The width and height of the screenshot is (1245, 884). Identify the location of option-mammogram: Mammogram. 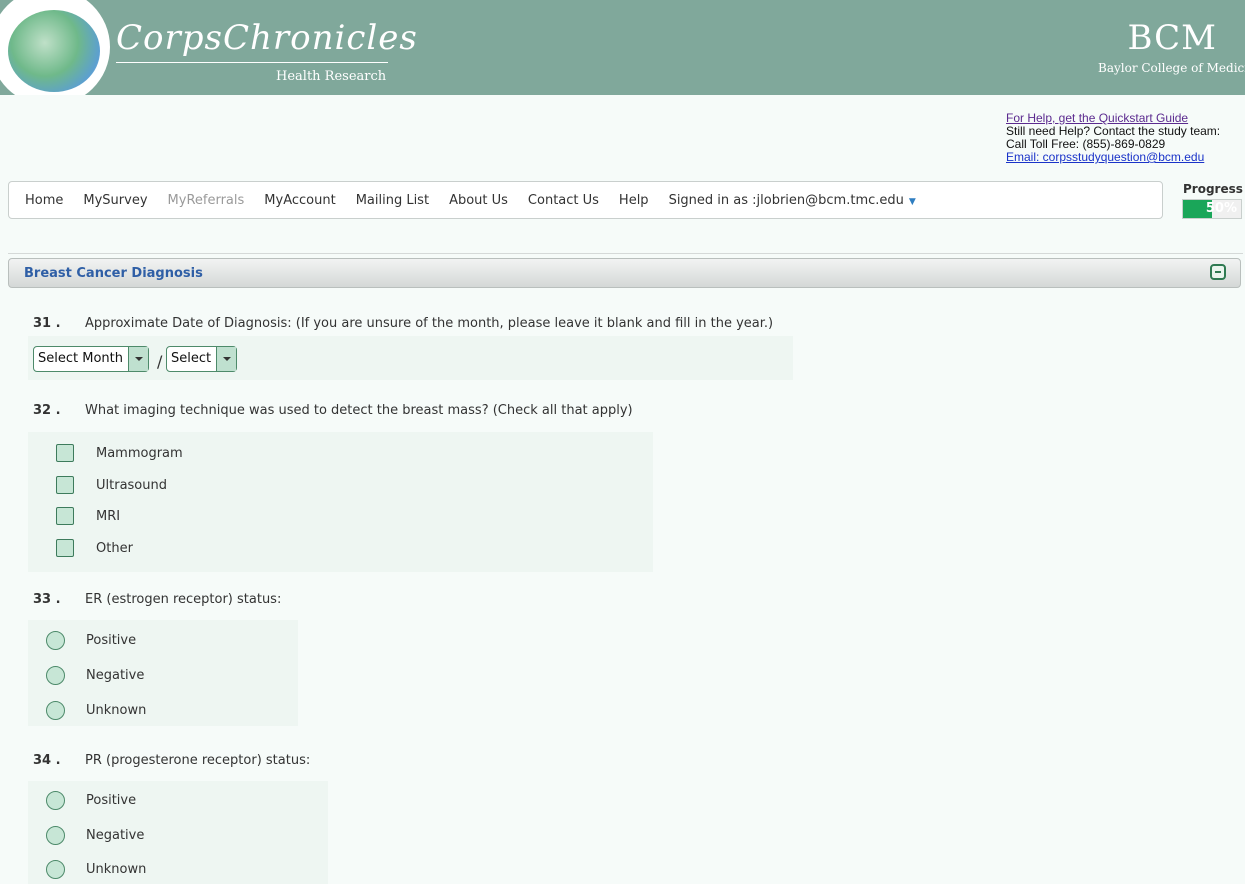
(119, 453).